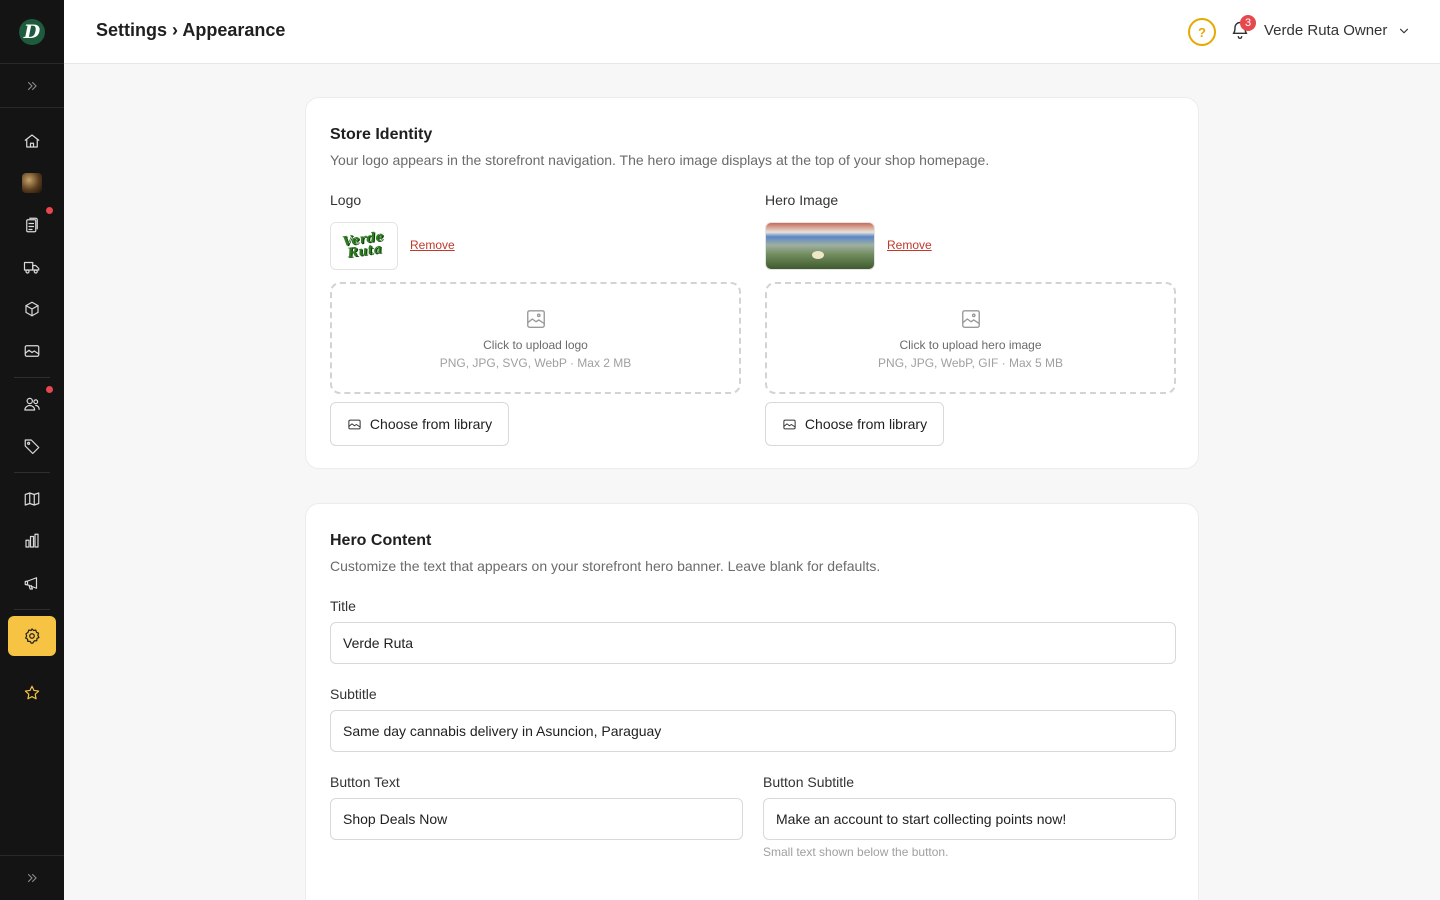 This screenshot has width=1440, height=900. What do you see at coordinates (753, 643) in the screenshot?
I see `hero-title-input` at bounding box center [753, 643].